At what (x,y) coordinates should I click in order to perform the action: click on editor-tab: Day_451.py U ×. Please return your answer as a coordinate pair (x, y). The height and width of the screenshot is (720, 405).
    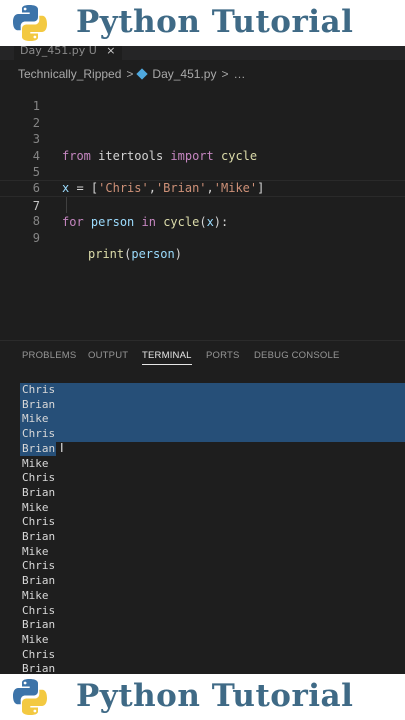
    Looking at the image, I should click on (68, 53).